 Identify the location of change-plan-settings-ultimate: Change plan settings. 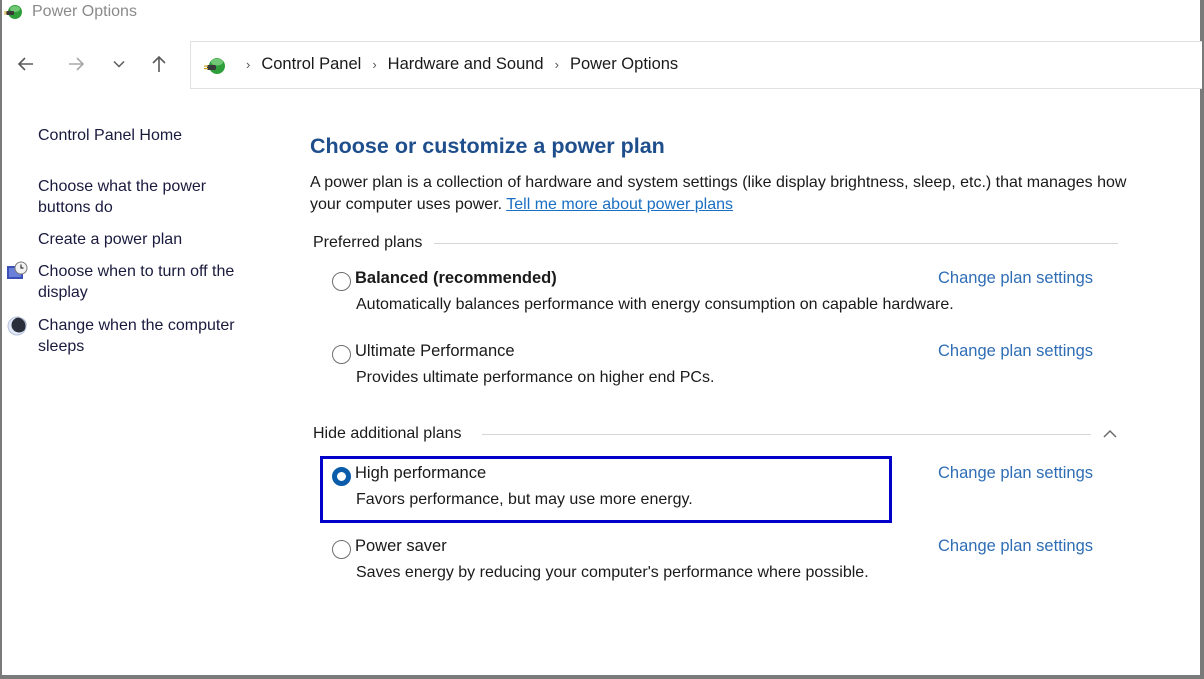
(1015, 351).